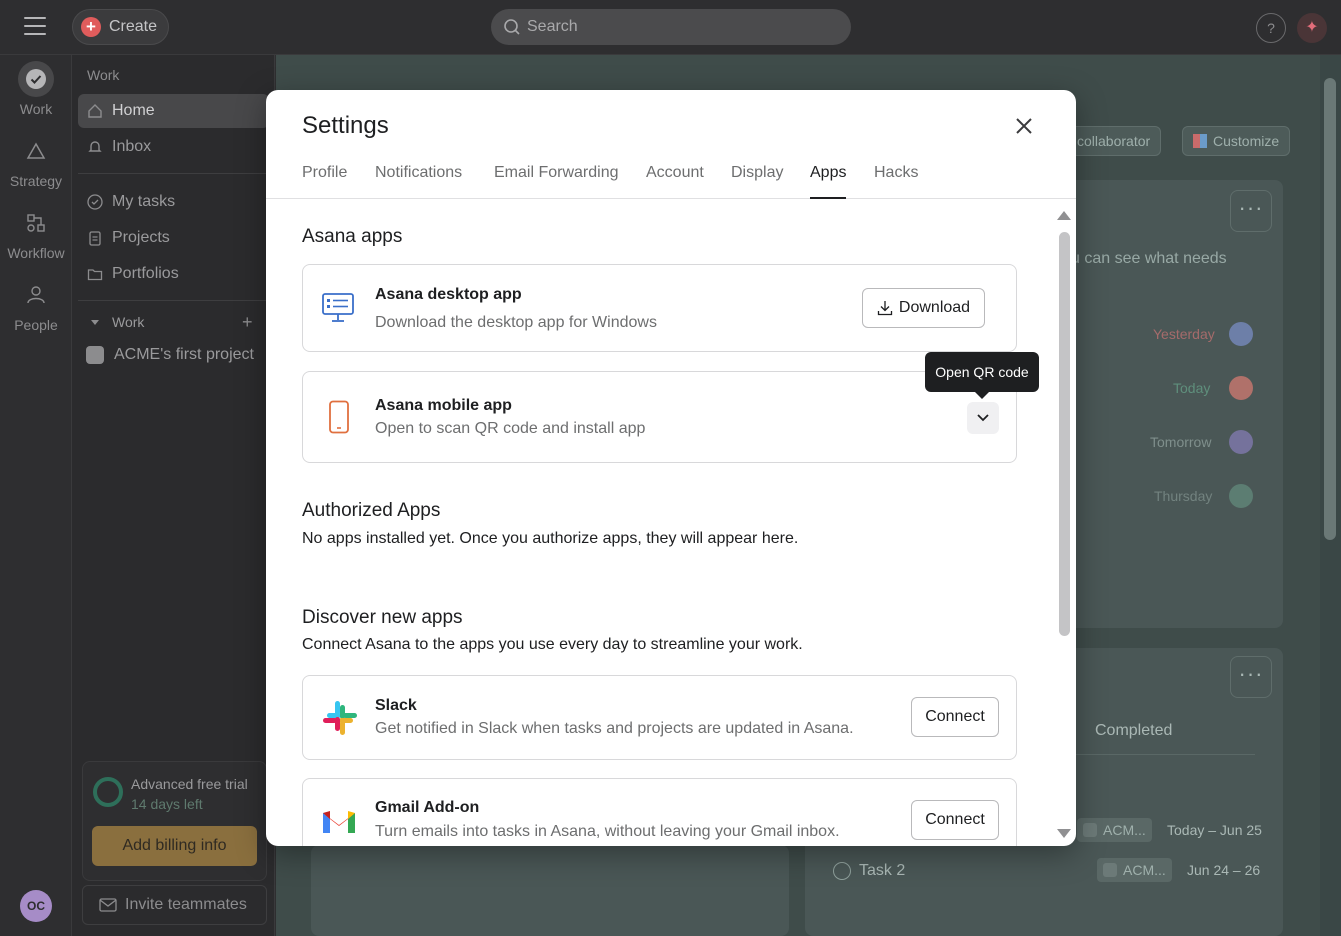  I want to click on tab-notifications: Notifications, so click(418, 181).